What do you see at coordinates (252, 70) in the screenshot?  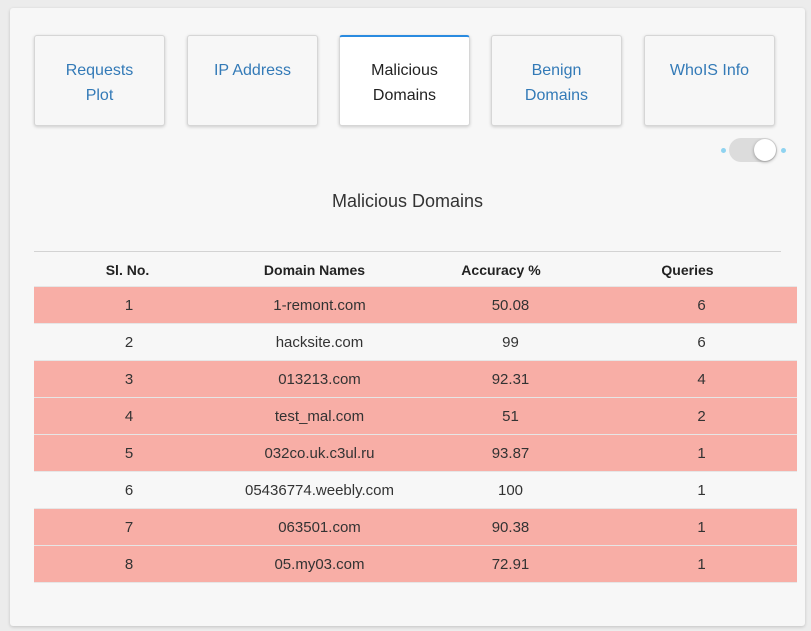 I see `tab-label-line: IP Address` at bounding box center [252, 70].